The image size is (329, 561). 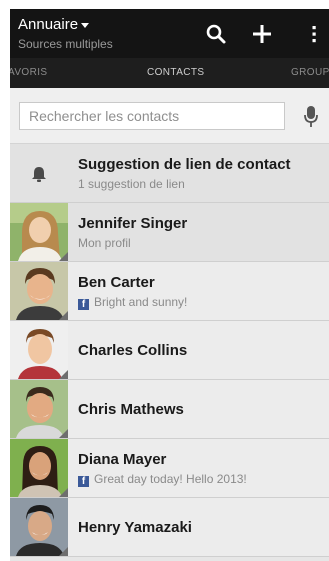 I want to click on search-input: Rechercher les contacts, so click(x=152, y=116).